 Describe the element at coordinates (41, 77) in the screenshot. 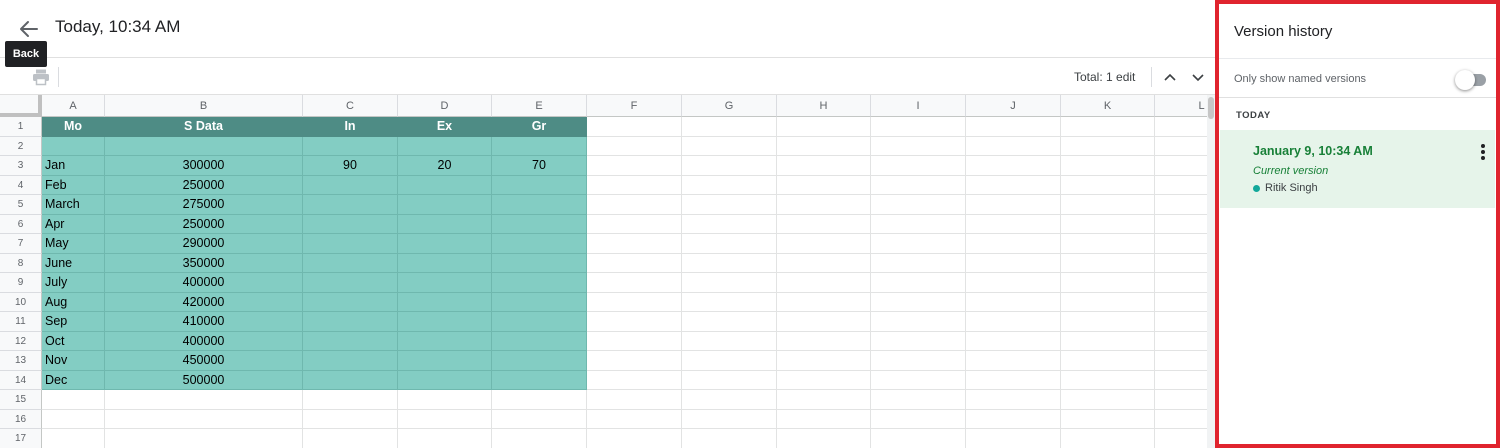

I see `print-icon` at that location.